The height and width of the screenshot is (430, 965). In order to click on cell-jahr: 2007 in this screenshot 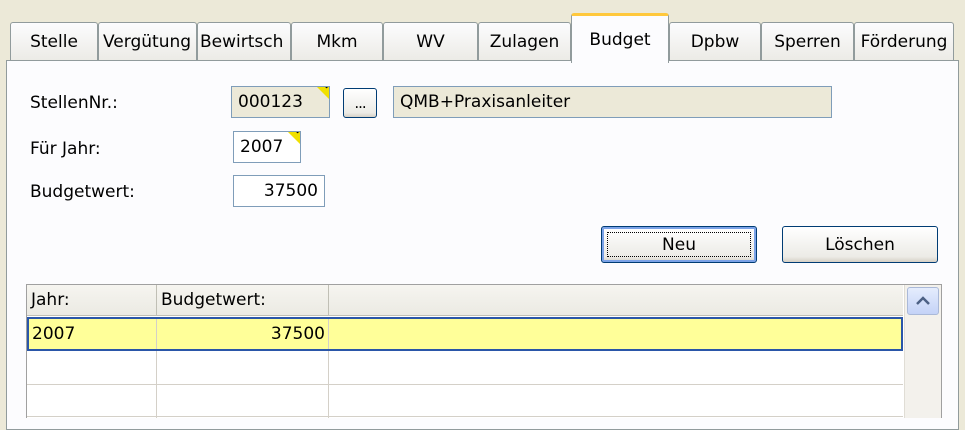, I will do `click(93, 334)`.